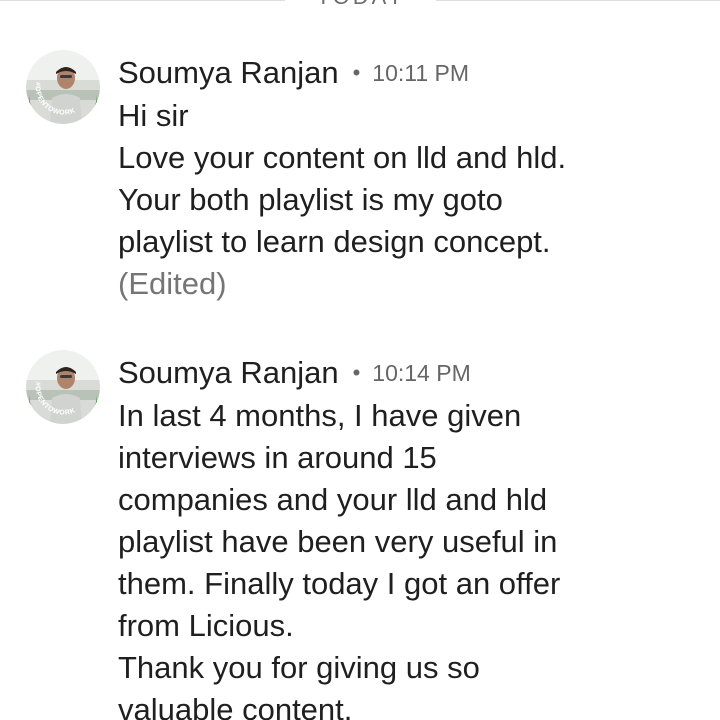 The image size is (720, 720). What do you see at coordinates (142, 0) in the screenshot?
I see `divider-line-left` at bounding box center [142, 0].